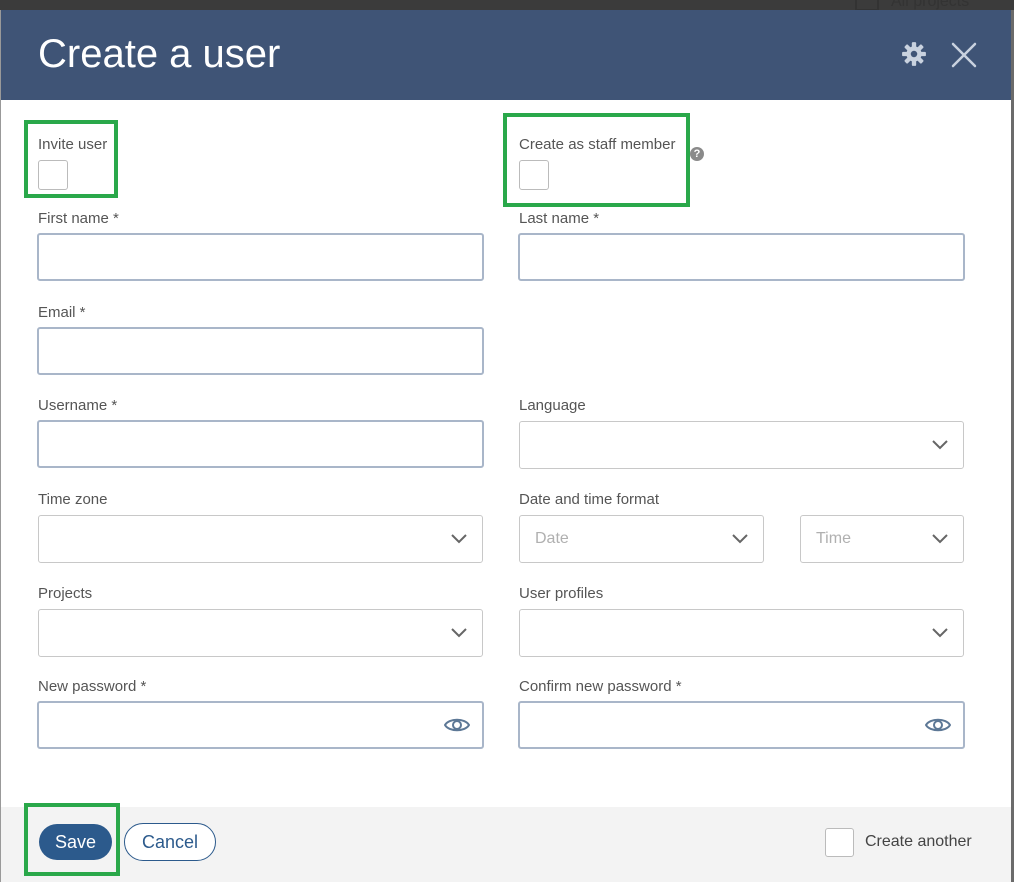  I want to click on create-another-label: Create another, so click(918, 841).